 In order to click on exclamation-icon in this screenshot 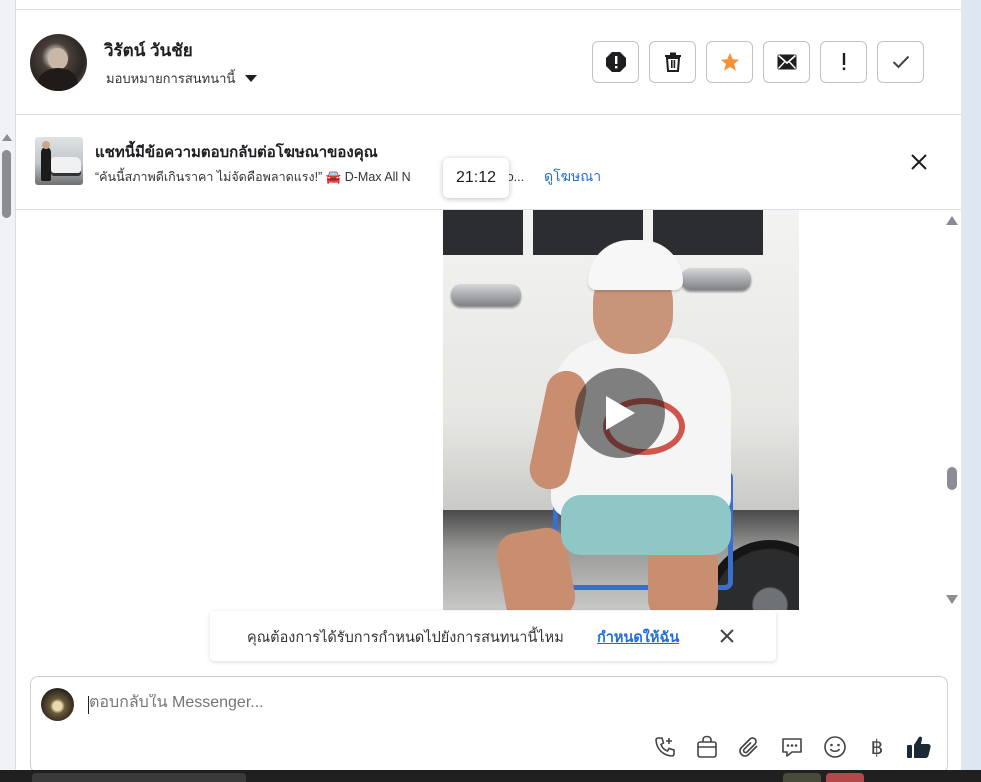, I will do `click(843, 62)`.